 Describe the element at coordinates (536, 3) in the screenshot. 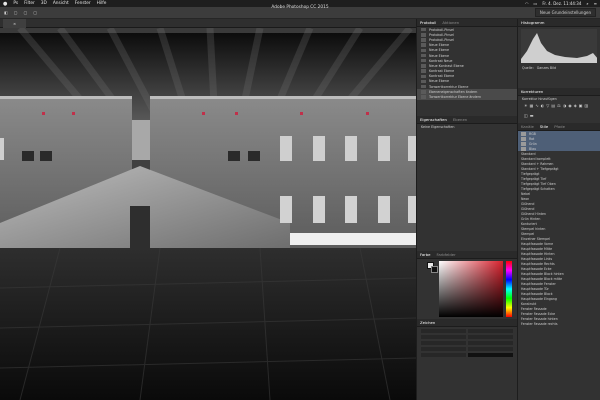

I see `battery-icon: ▭` at that location.